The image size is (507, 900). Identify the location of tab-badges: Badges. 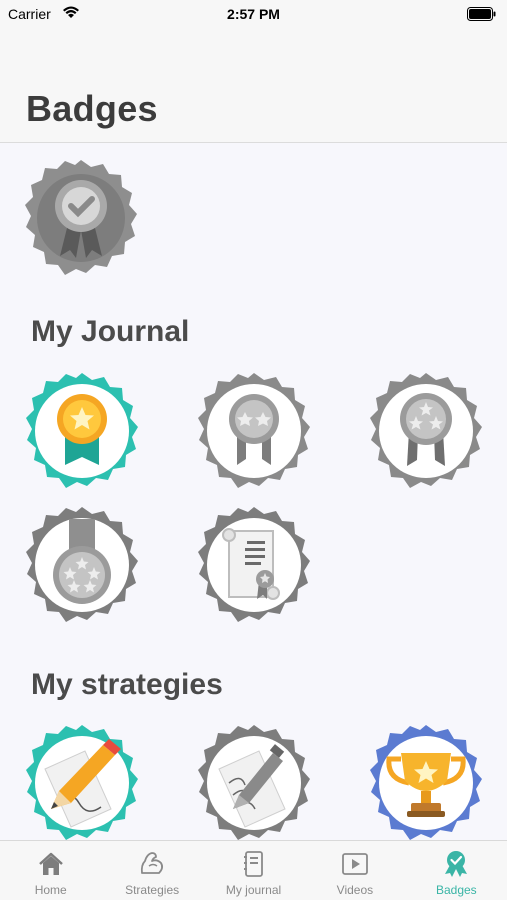
(456, 870).